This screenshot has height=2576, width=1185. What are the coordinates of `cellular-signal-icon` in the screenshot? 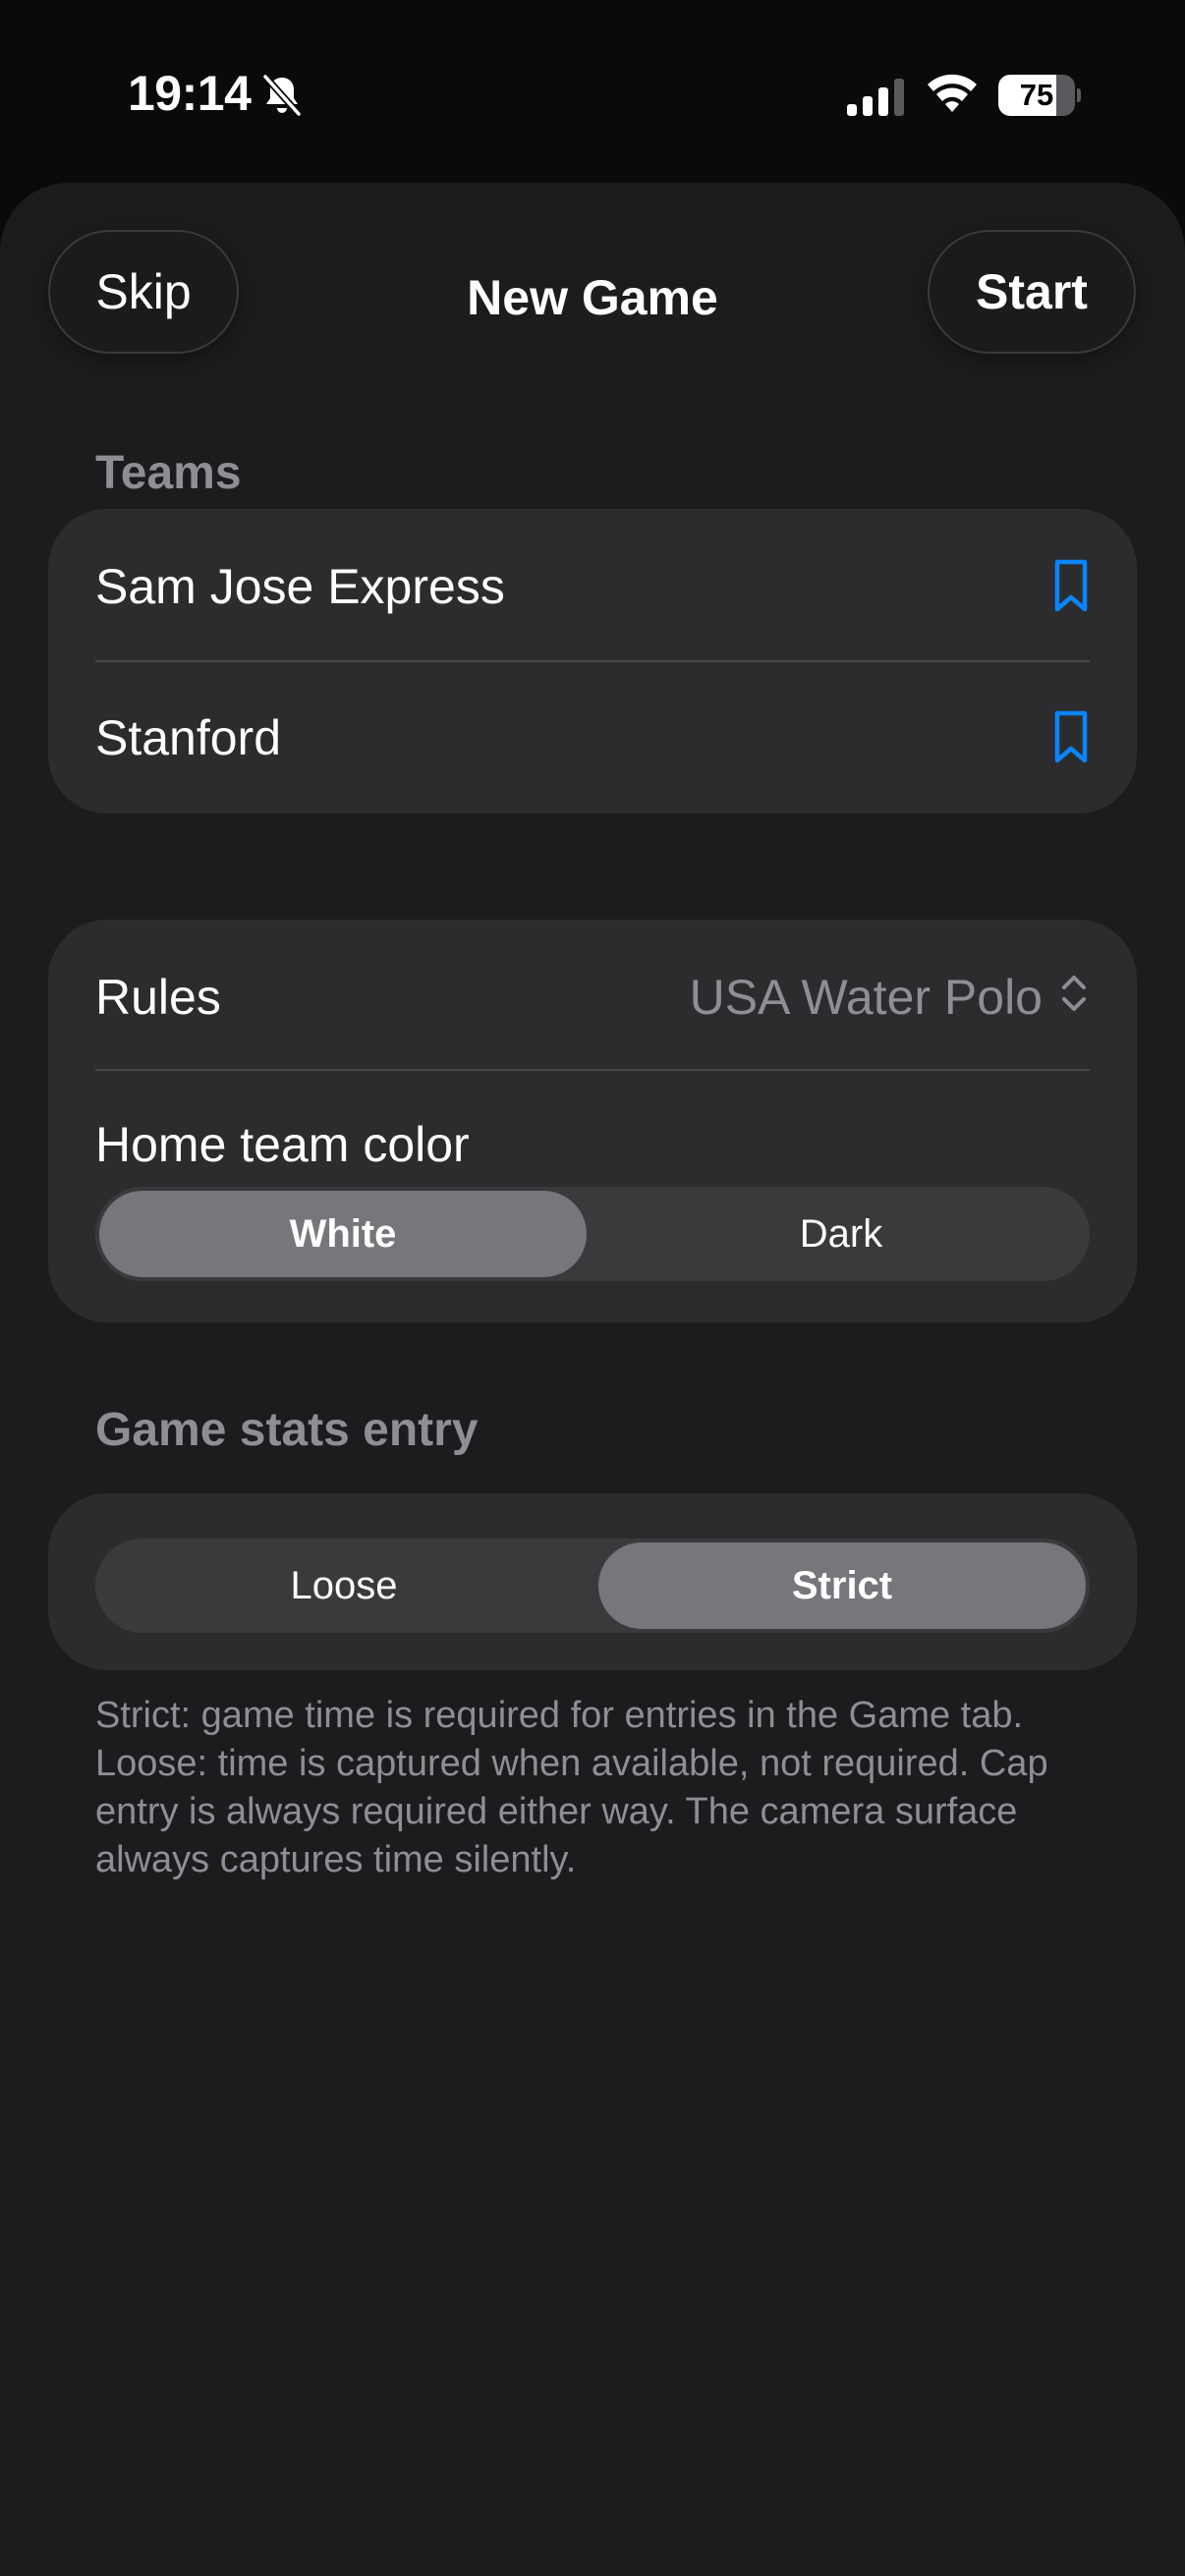 It's located at (876, 97).